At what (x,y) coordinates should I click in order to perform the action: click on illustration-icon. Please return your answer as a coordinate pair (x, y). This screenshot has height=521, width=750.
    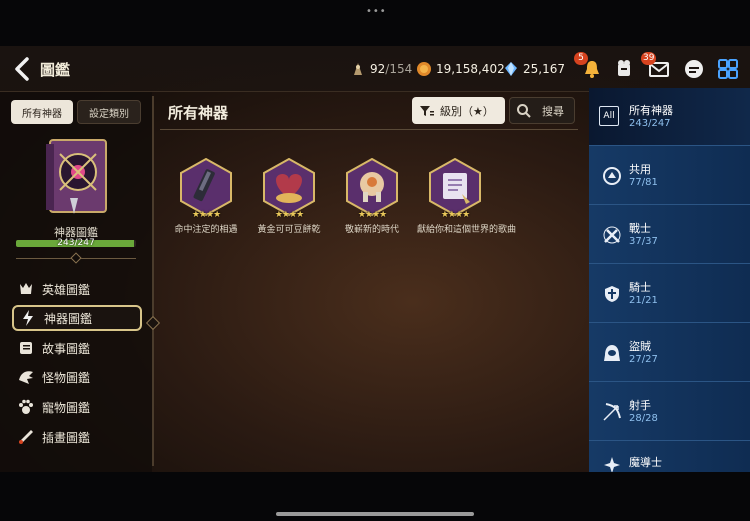
    Looking at the image, I should click on (26, 437).